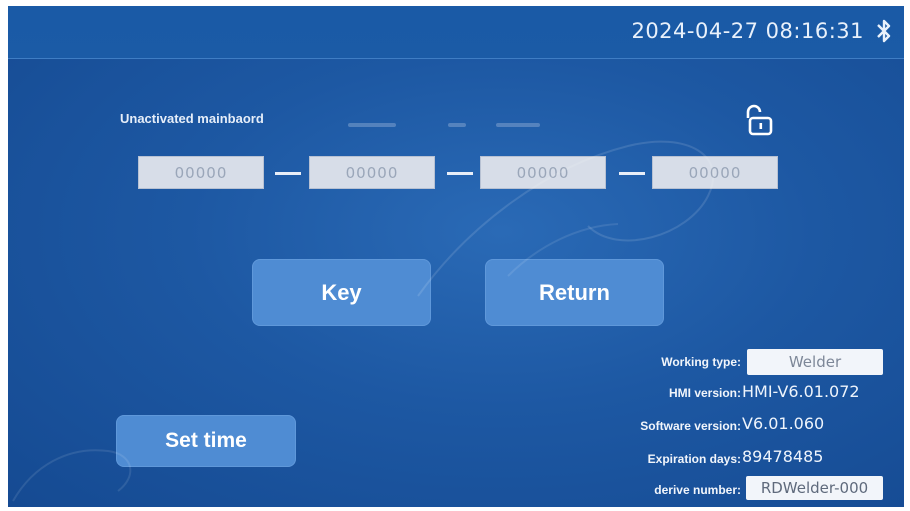 The image size is (910, 511). I want to click on activation-code-field-4: 00000, so click(715, 172).